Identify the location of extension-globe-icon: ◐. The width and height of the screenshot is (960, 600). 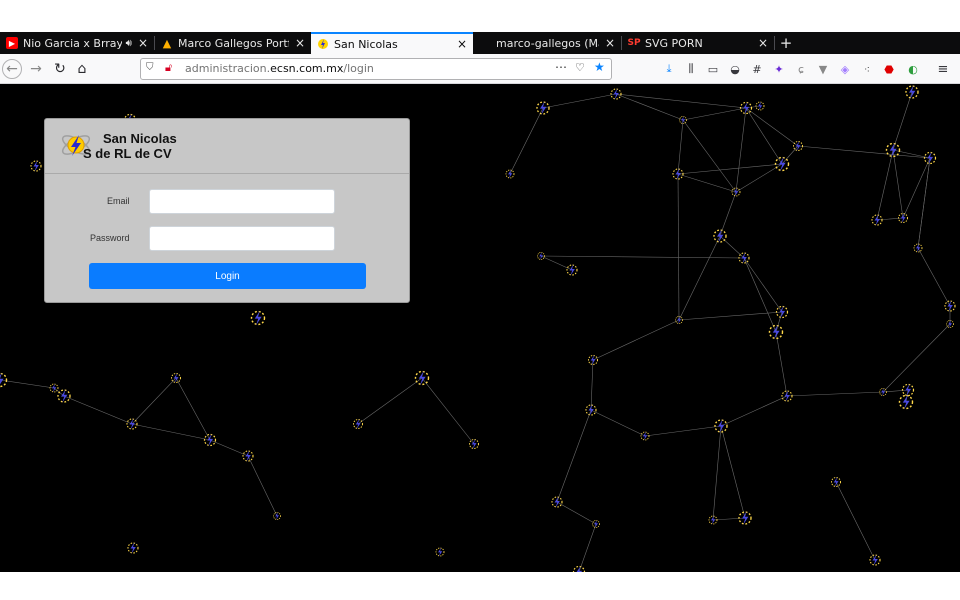
(913, 69).